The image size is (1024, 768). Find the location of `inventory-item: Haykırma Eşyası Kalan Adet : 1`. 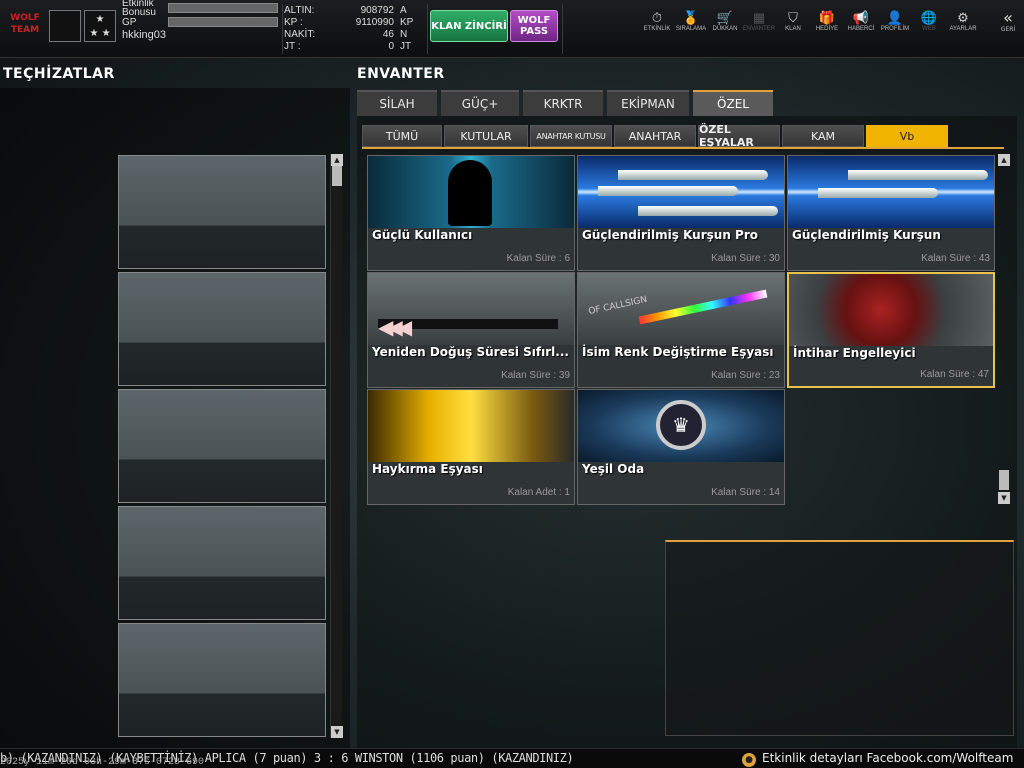

inventory-item: Haykırma Eşyası Kalan Adet : 1 is located at coordinates (471, 447).